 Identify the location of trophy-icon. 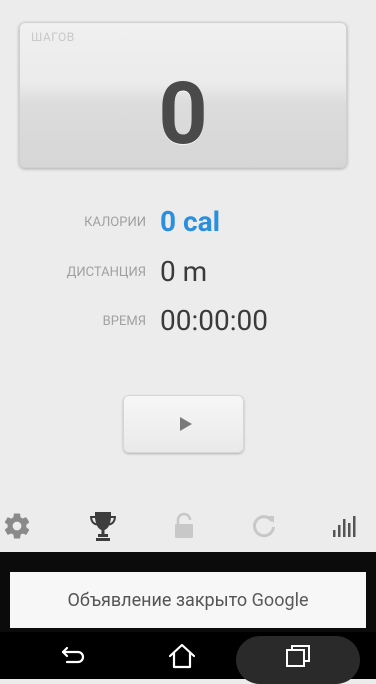
(103, 526).